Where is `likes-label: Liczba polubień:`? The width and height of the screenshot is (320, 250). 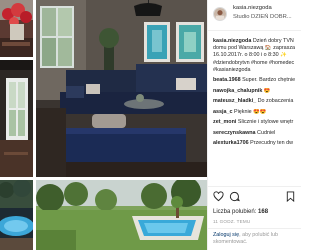 likes-label: Liczba polubień: is located at coordinates (236, 212).